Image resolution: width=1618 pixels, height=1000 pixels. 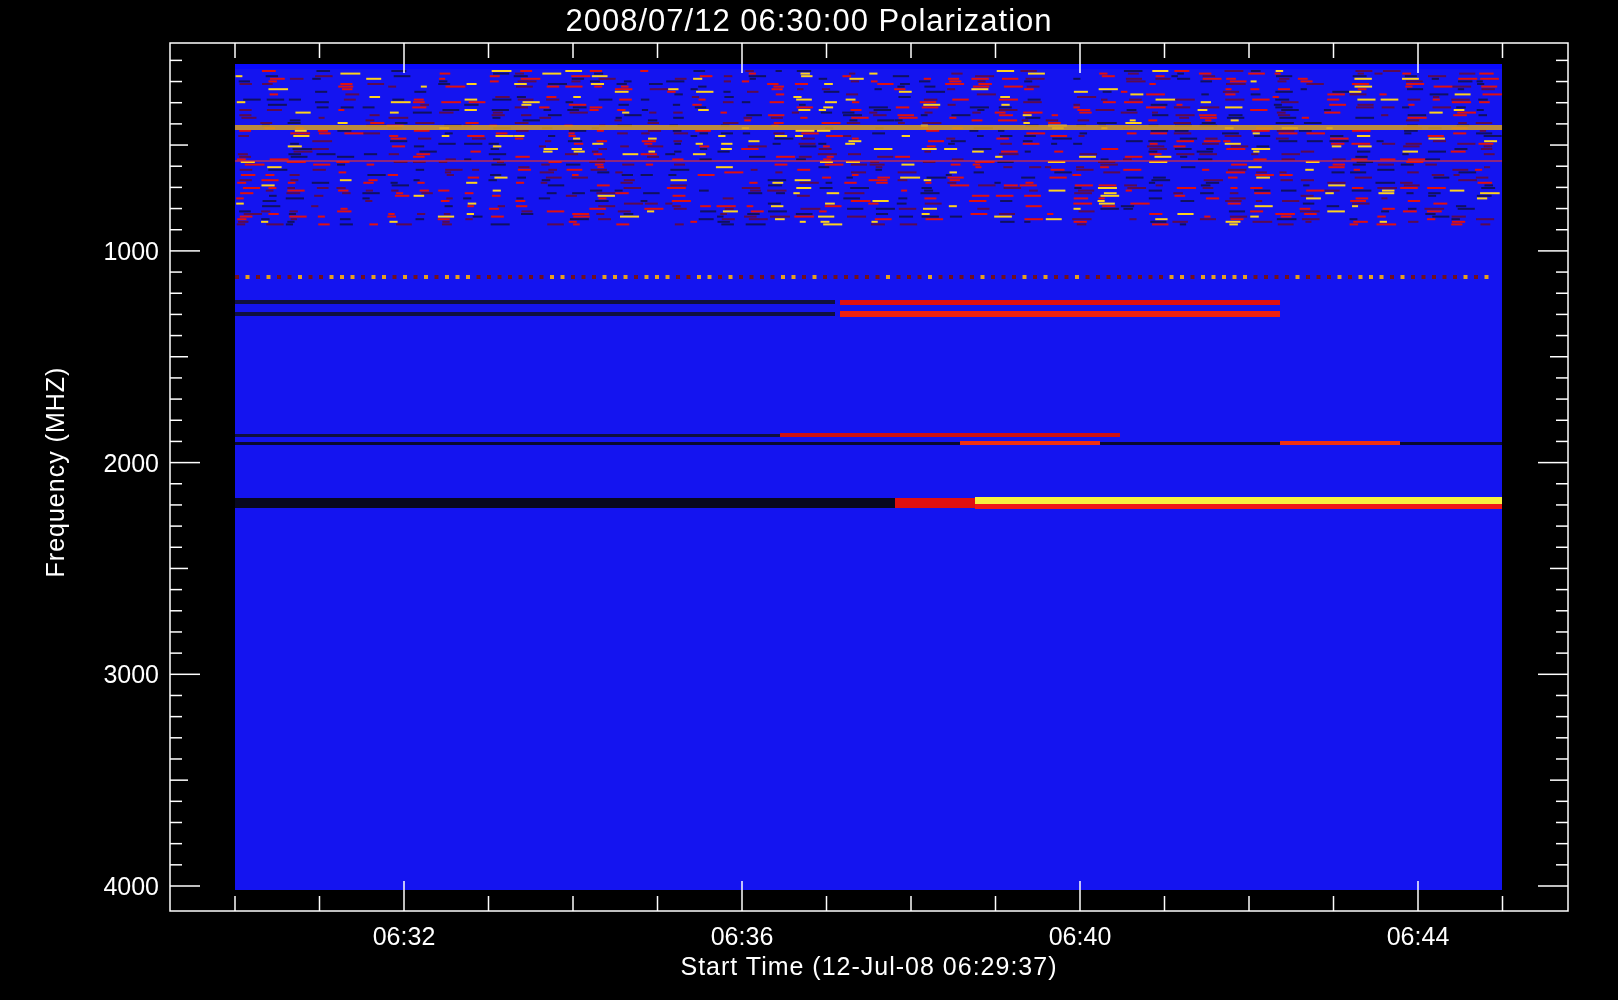 I want to click on y-tick-label: 1000, so click(x=131, y=250).